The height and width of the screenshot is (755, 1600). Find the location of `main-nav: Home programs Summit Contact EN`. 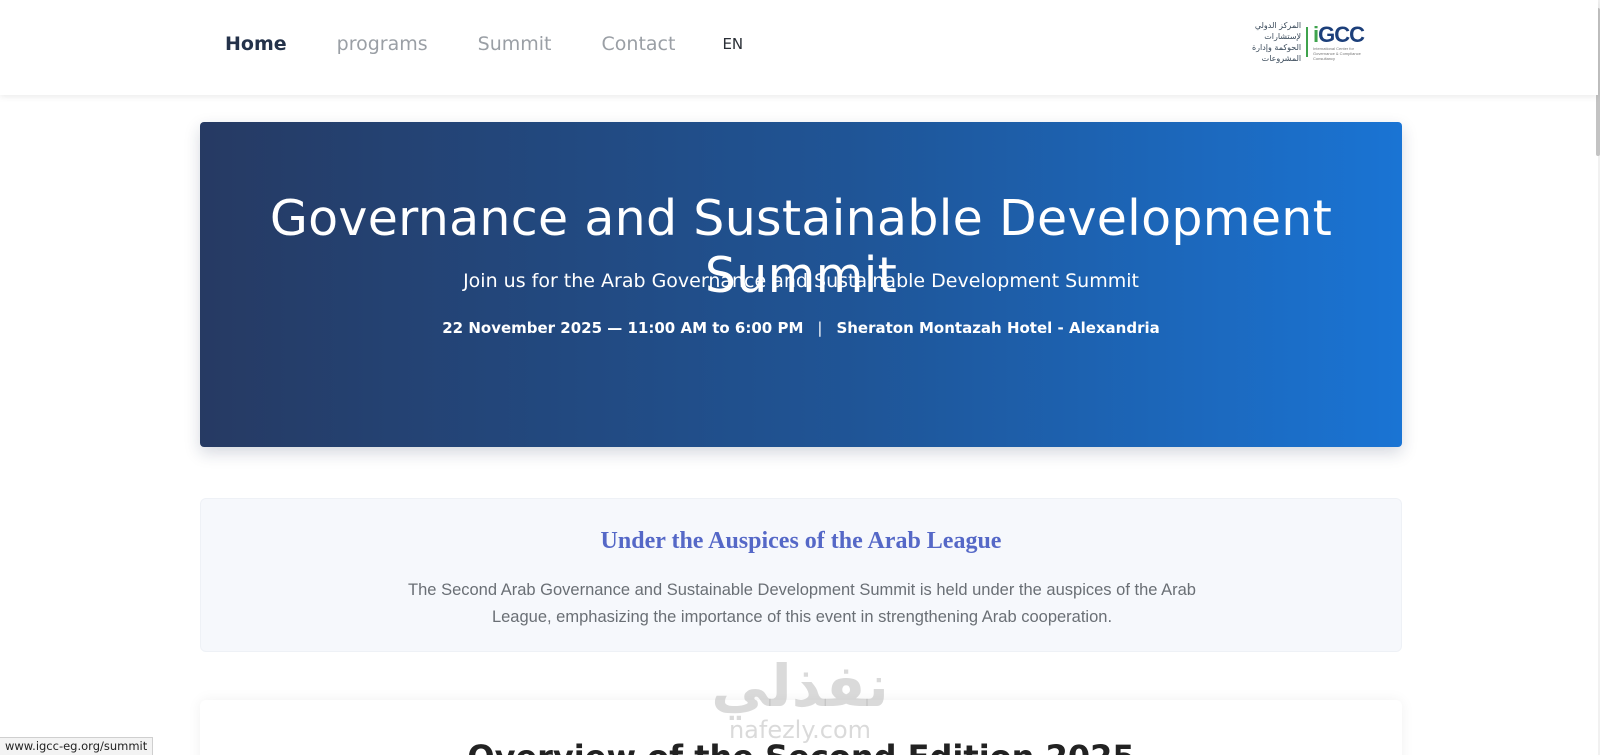

main-nav: Home programs Summit Contact EN is located at coordinates (484, 44).